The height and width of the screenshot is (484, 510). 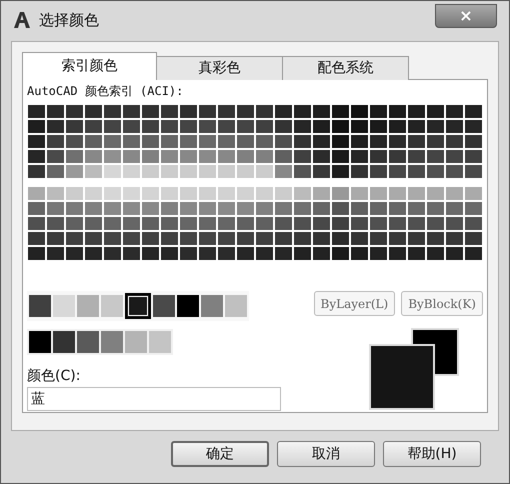 I want to click on dialog-button: 帮助(H), so click(x=432, y=454).